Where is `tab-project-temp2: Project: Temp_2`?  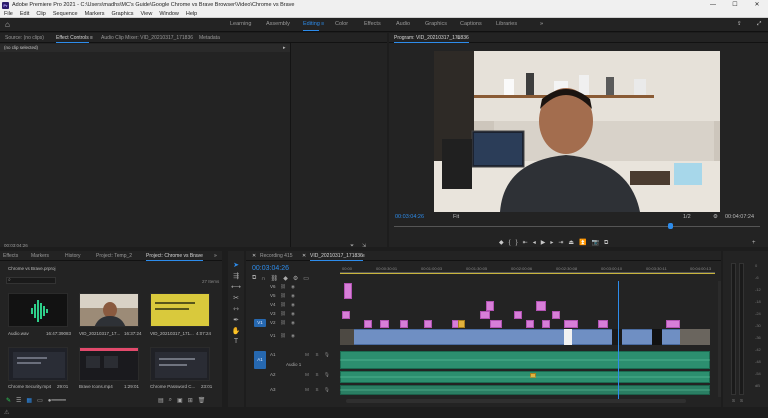
tab-project-temp2: Project: Temp_2 is located at coordinates (114, 256).